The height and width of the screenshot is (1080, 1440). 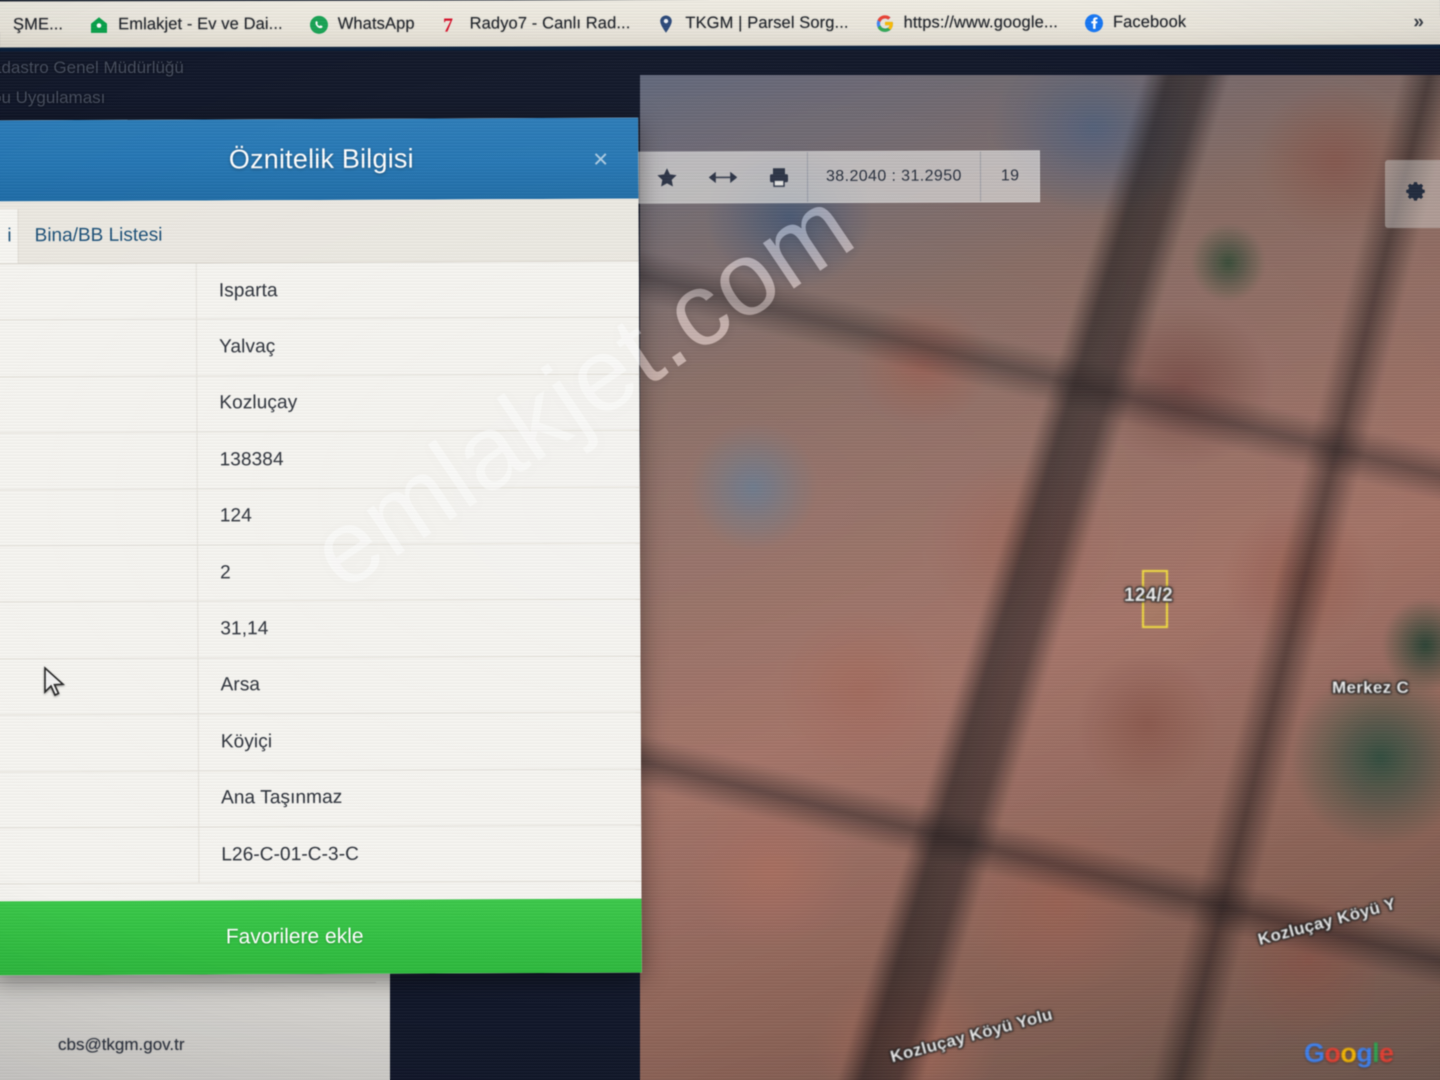 I want to click on dialog-tab-bar: i Bina/BB Listesi, so click(x=319, y=231).